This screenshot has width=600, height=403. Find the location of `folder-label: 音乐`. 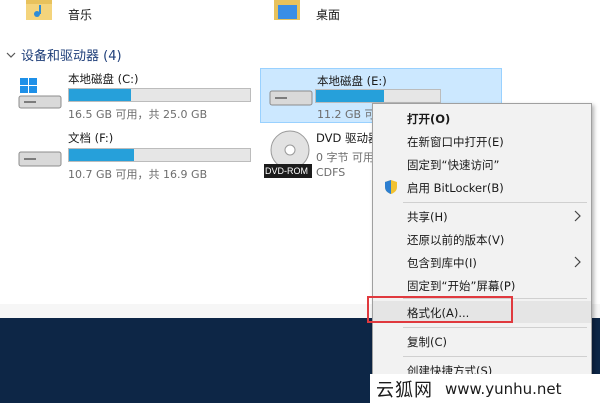

folder-label: 音乐 is located at coordinates (80, 15).